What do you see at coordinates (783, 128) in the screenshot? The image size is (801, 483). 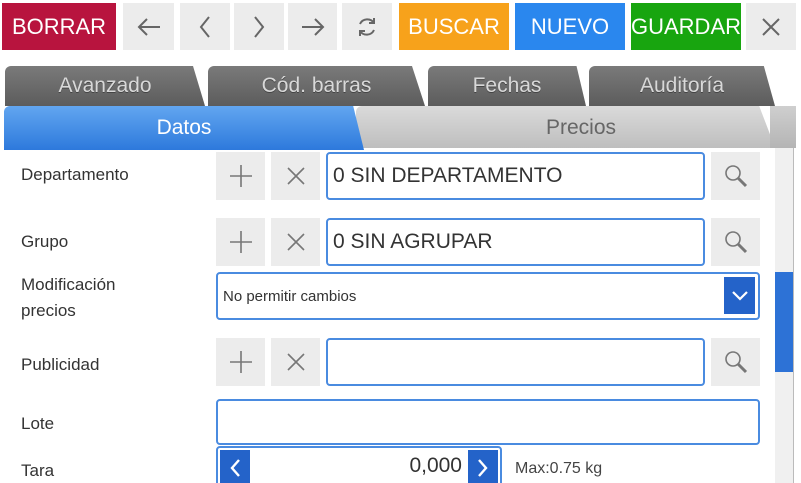 I see `tab-bar-end` at bounding box center [783, 128].